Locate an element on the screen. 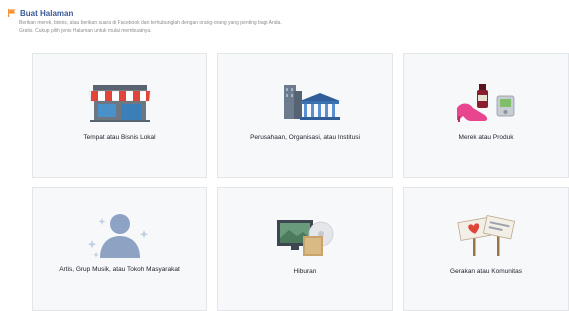  category-cause-community: Gerakan atau Komunitas is located at coordinates (486, 249).